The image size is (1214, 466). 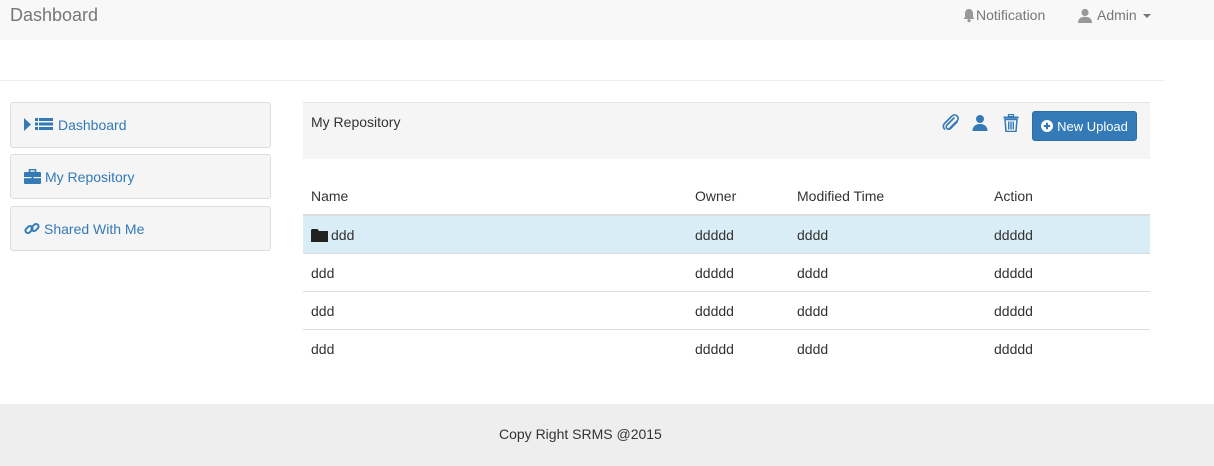 I want to click on admin-label: Admin, so click(x=1117, y=15).